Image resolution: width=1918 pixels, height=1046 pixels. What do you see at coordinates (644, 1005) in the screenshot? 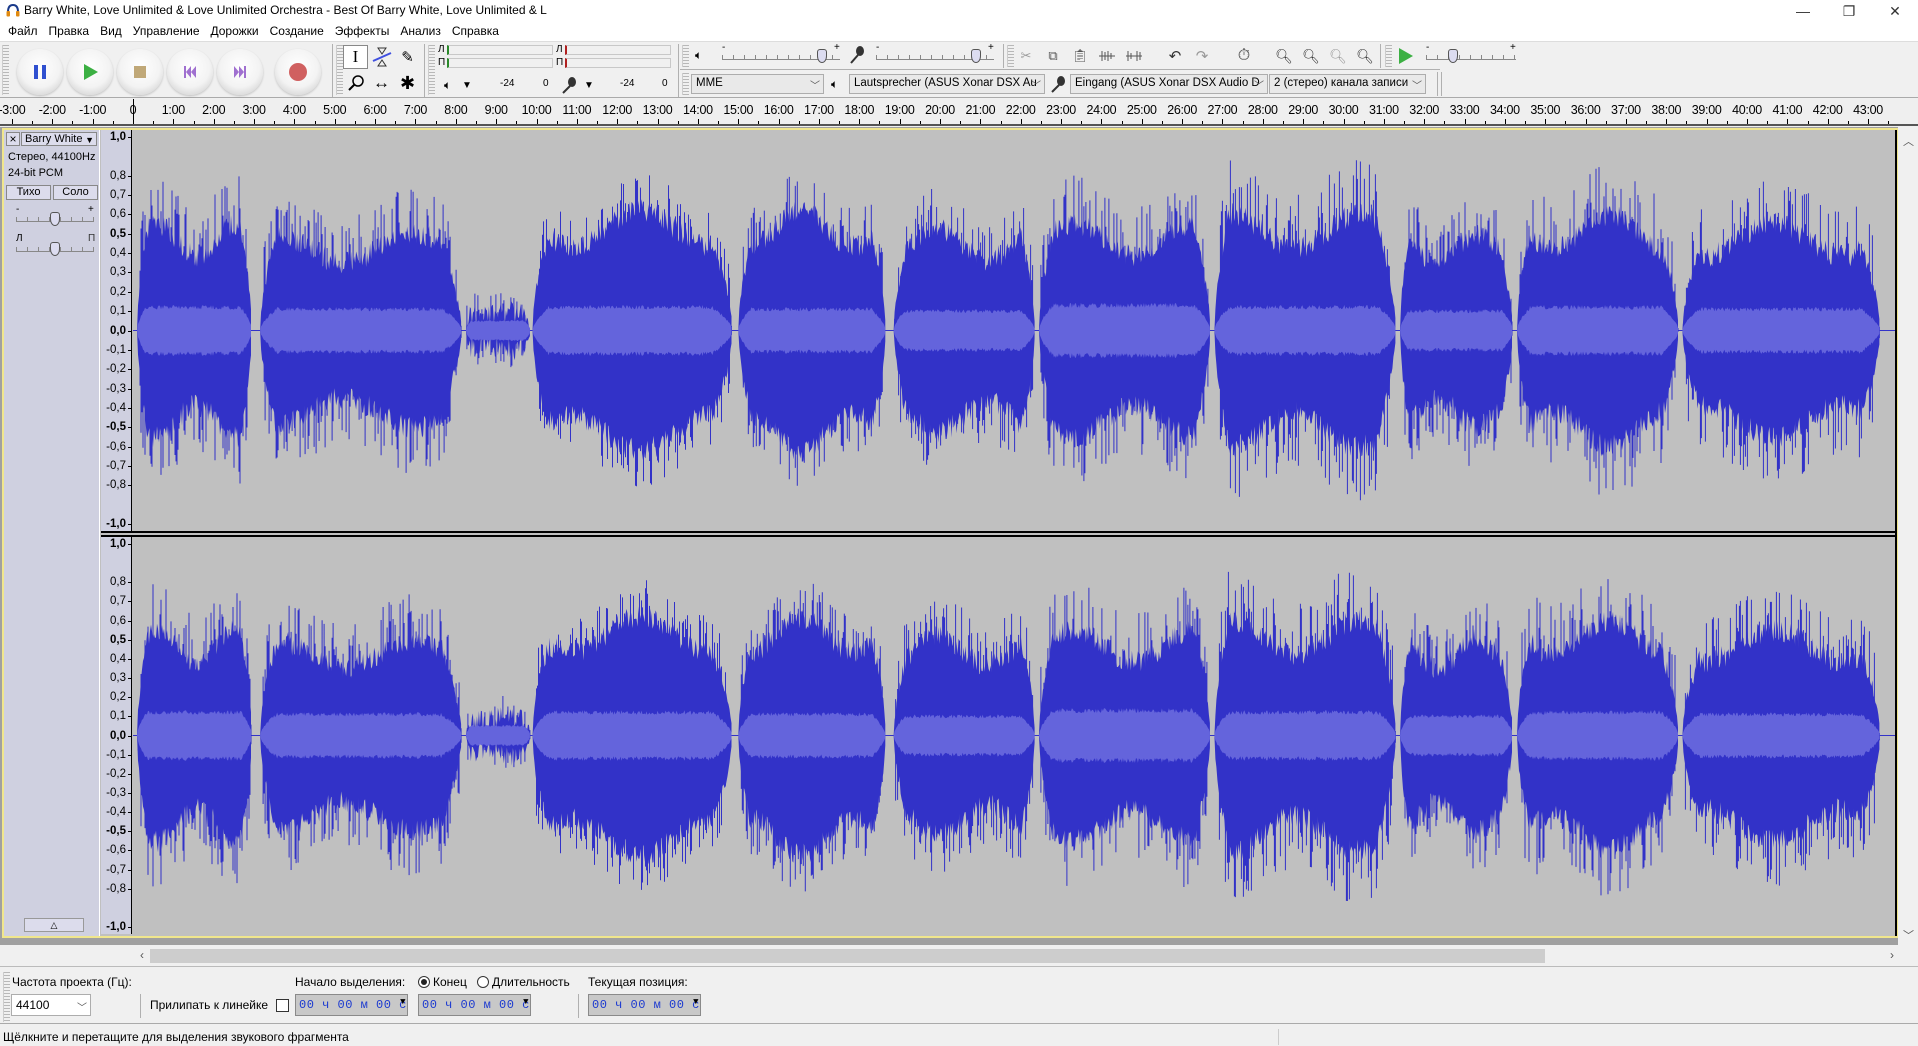
I see `audio-position-time: 00 ч 00 м 00 с ▼` at bounding box center [644, 1005].